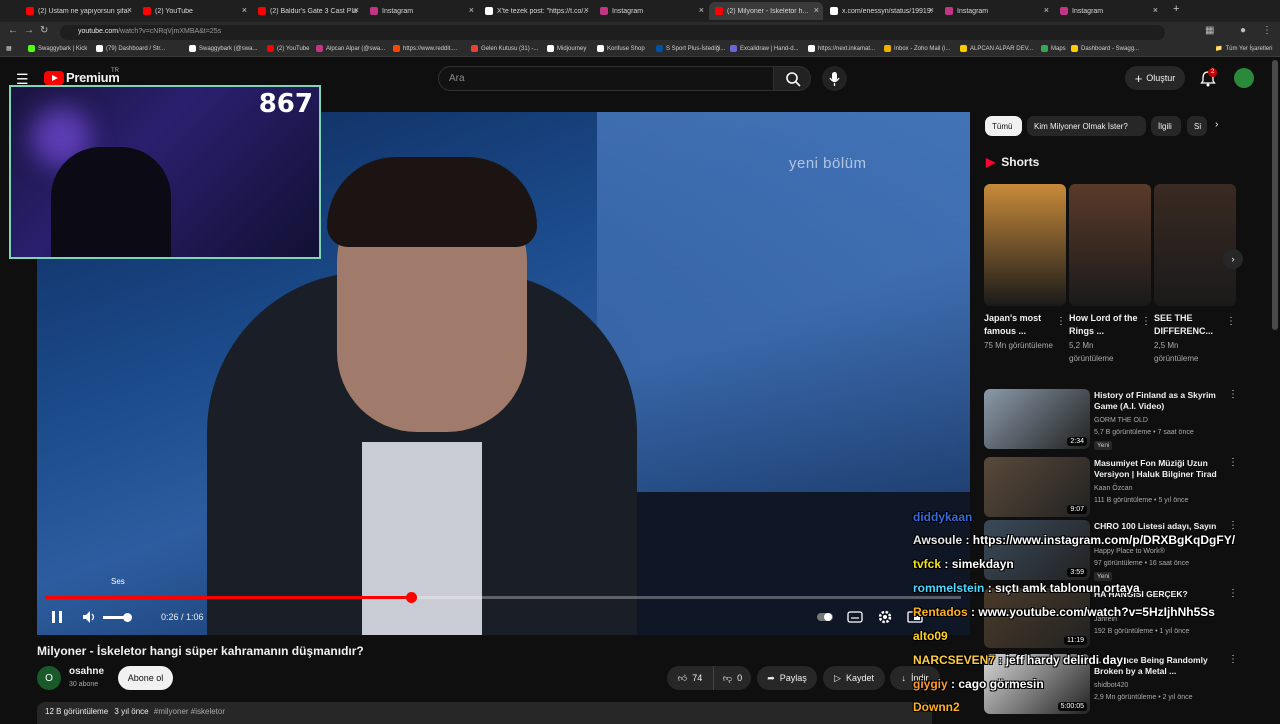 Image resolution: width=1280 pixels, height=724 pixels. Describe the element at coordinates (855, 617) in the screenshot. I see `subtitles-icon` at that location.